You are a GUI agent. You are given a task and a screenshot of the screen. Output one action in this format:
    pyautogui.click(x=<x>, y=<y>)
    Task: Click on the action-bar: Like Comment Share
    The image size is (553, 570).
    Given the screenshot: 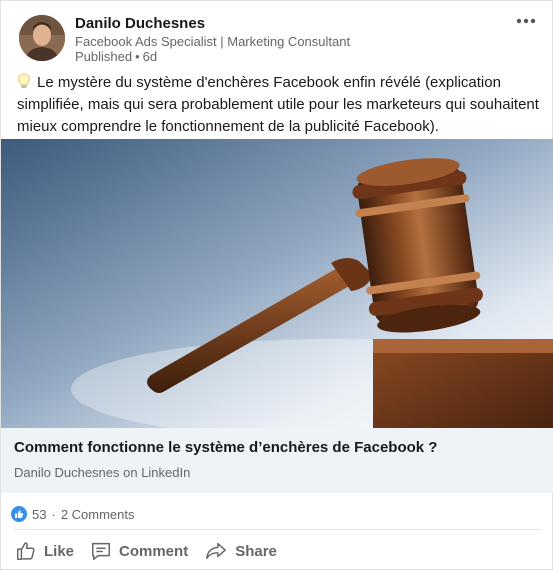 What is the action you would take?
    pyautogui.click(x=277, y=551)
    